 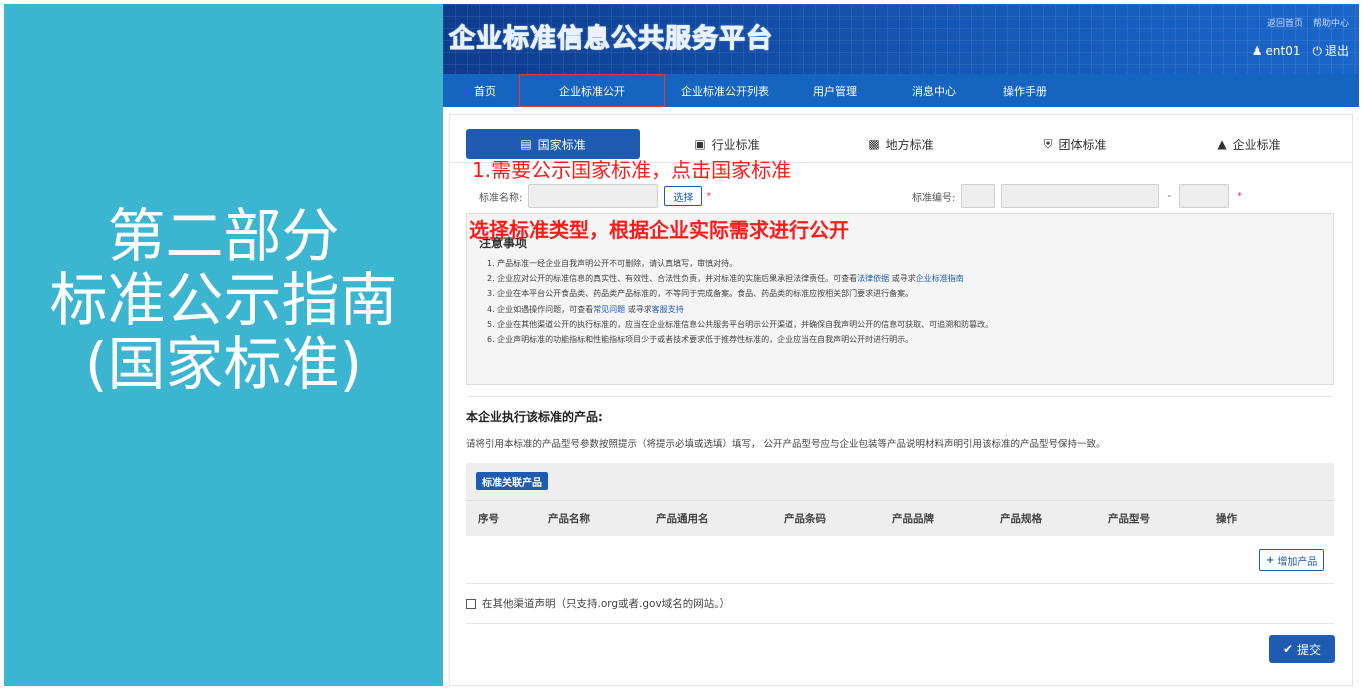 I want to click on submit-label: 提交, so click(x=1309, y=649).